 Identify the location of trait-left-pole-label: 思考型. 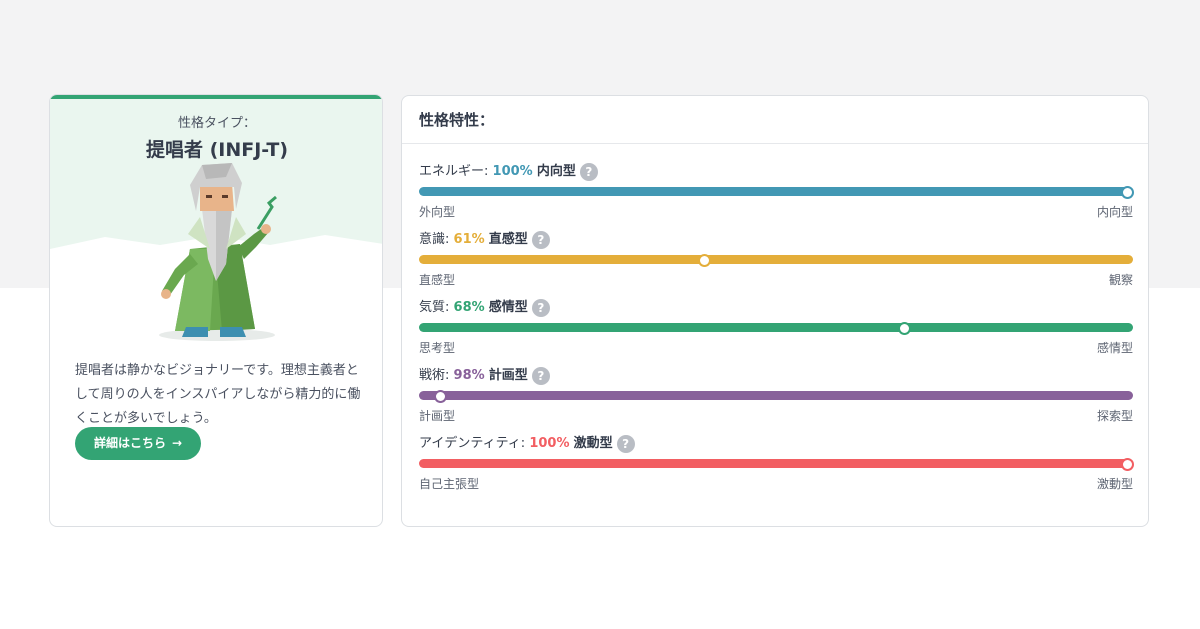
(437, 348).